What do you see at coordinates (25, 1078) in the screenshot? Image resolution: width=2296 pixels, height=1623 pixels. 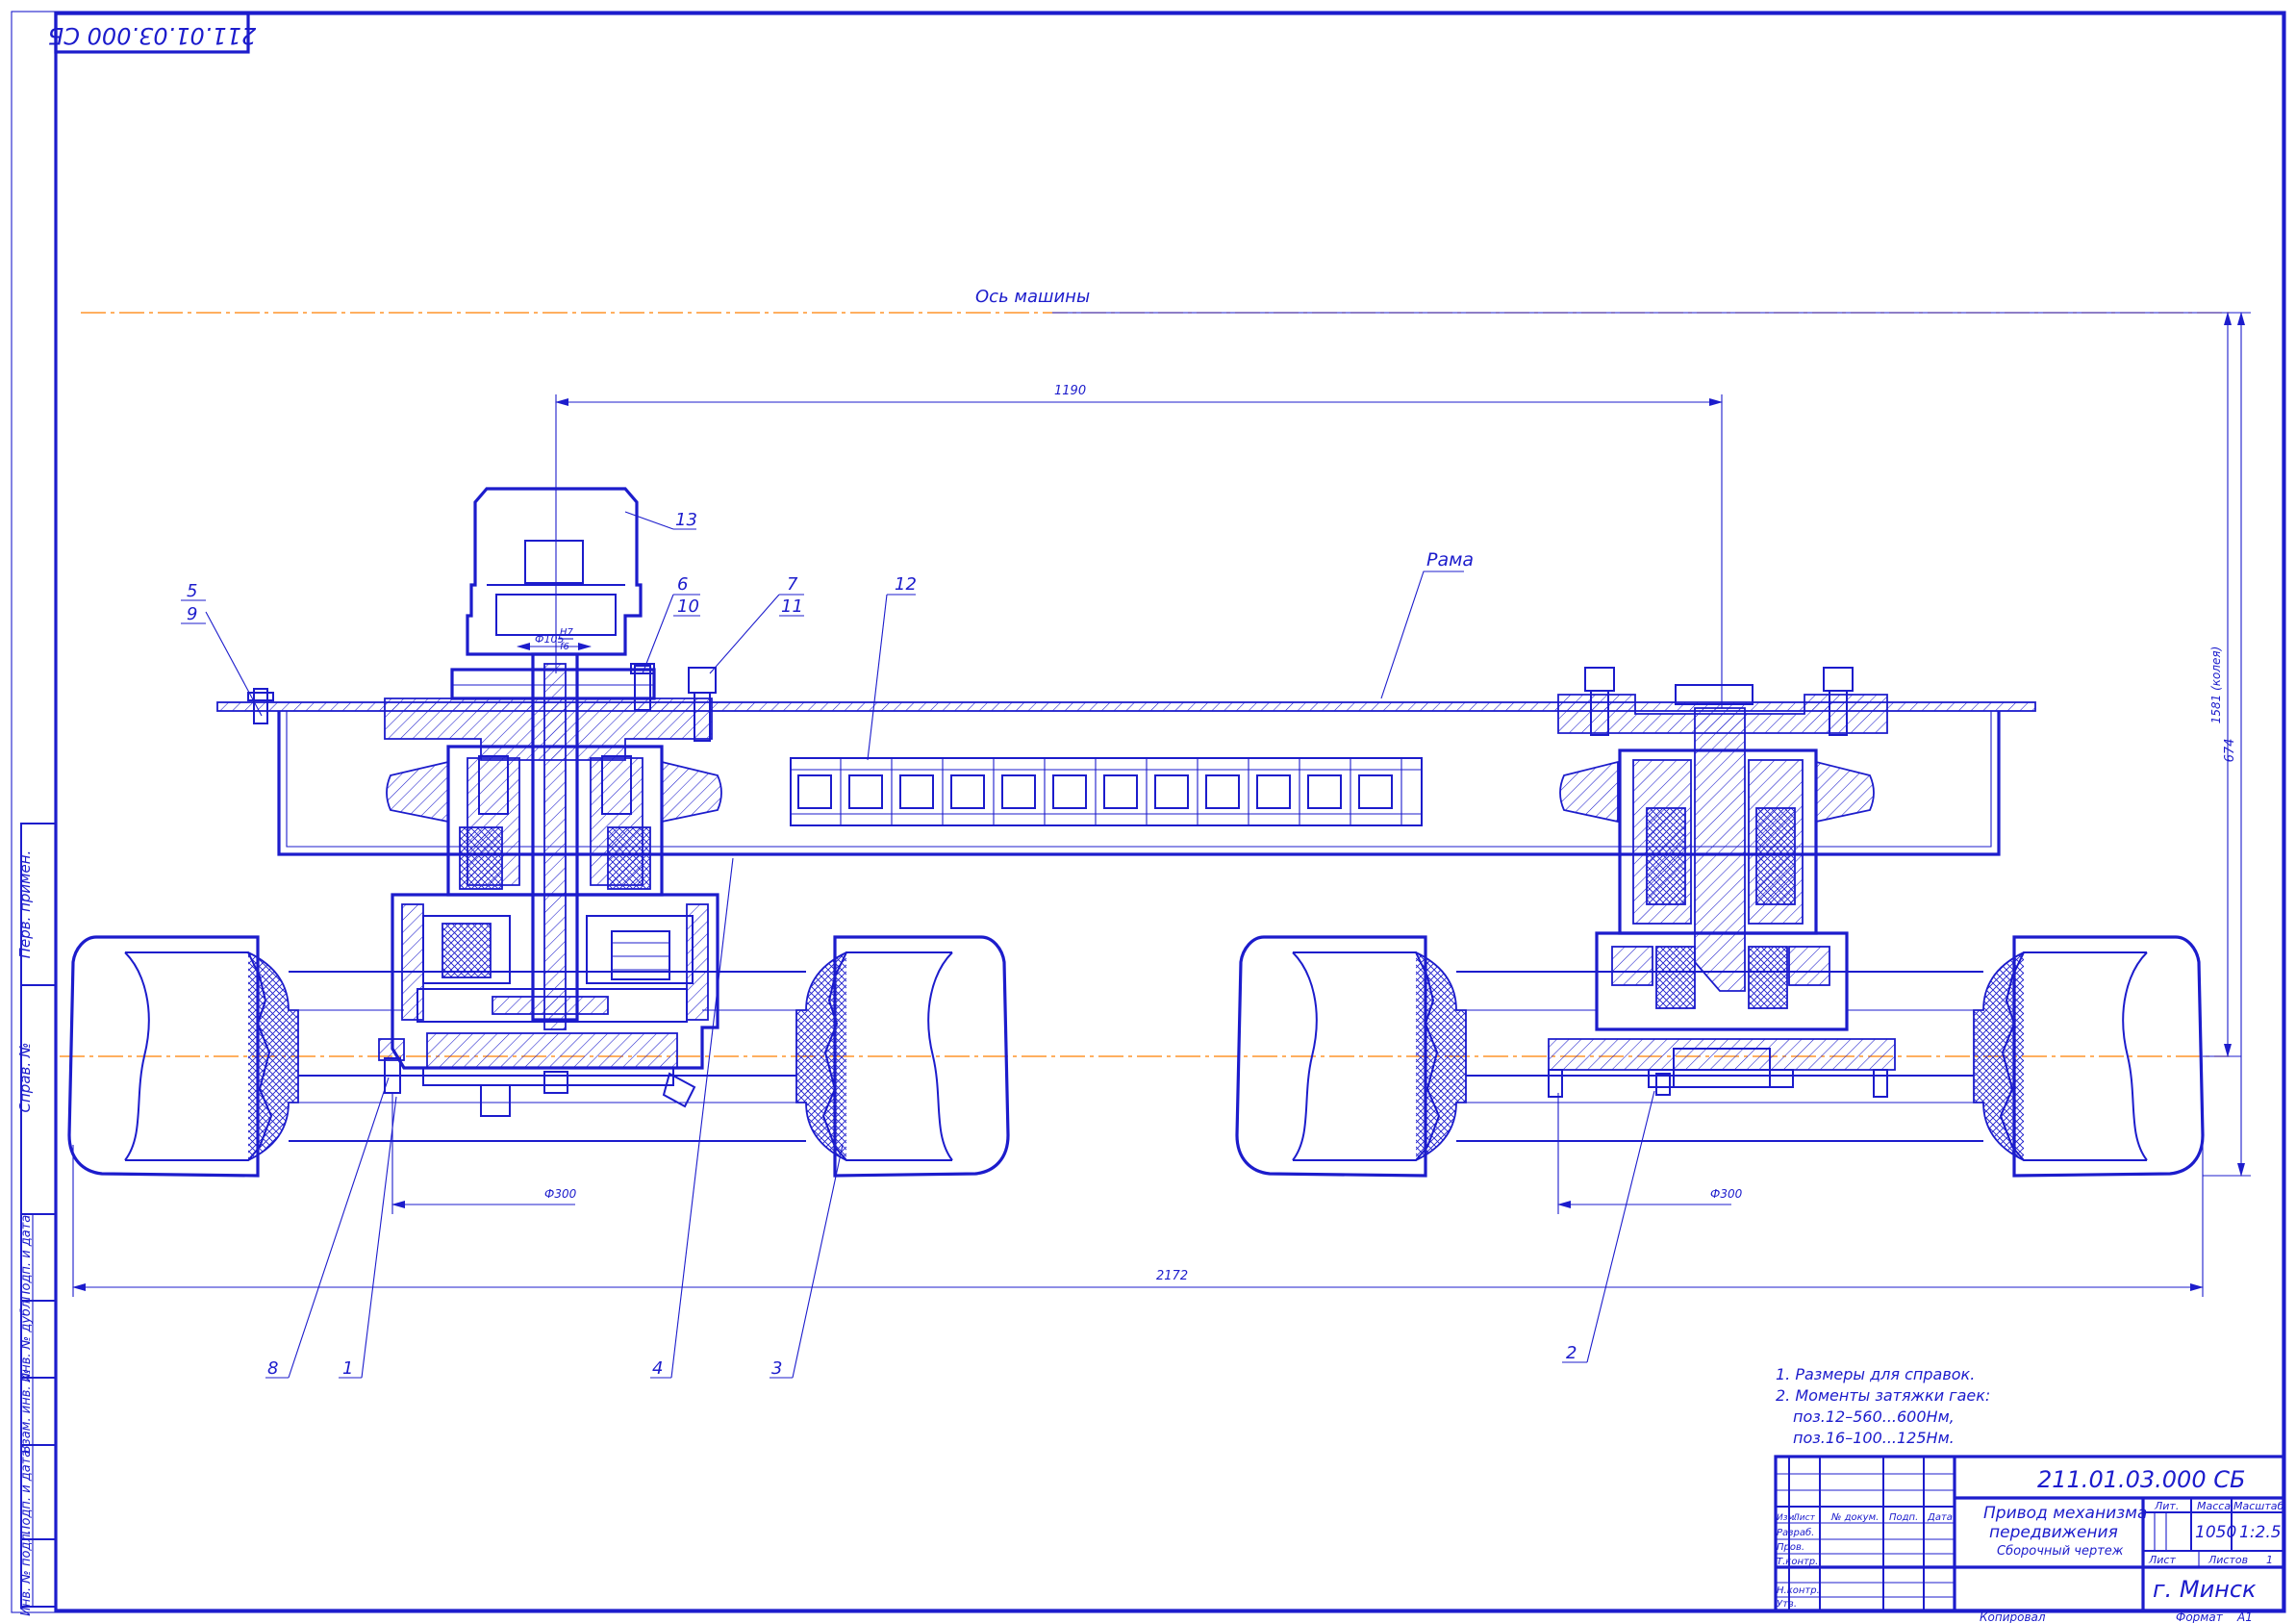 I see `side-stamp-2: Справ. №` at bounding box center [25, 1078].